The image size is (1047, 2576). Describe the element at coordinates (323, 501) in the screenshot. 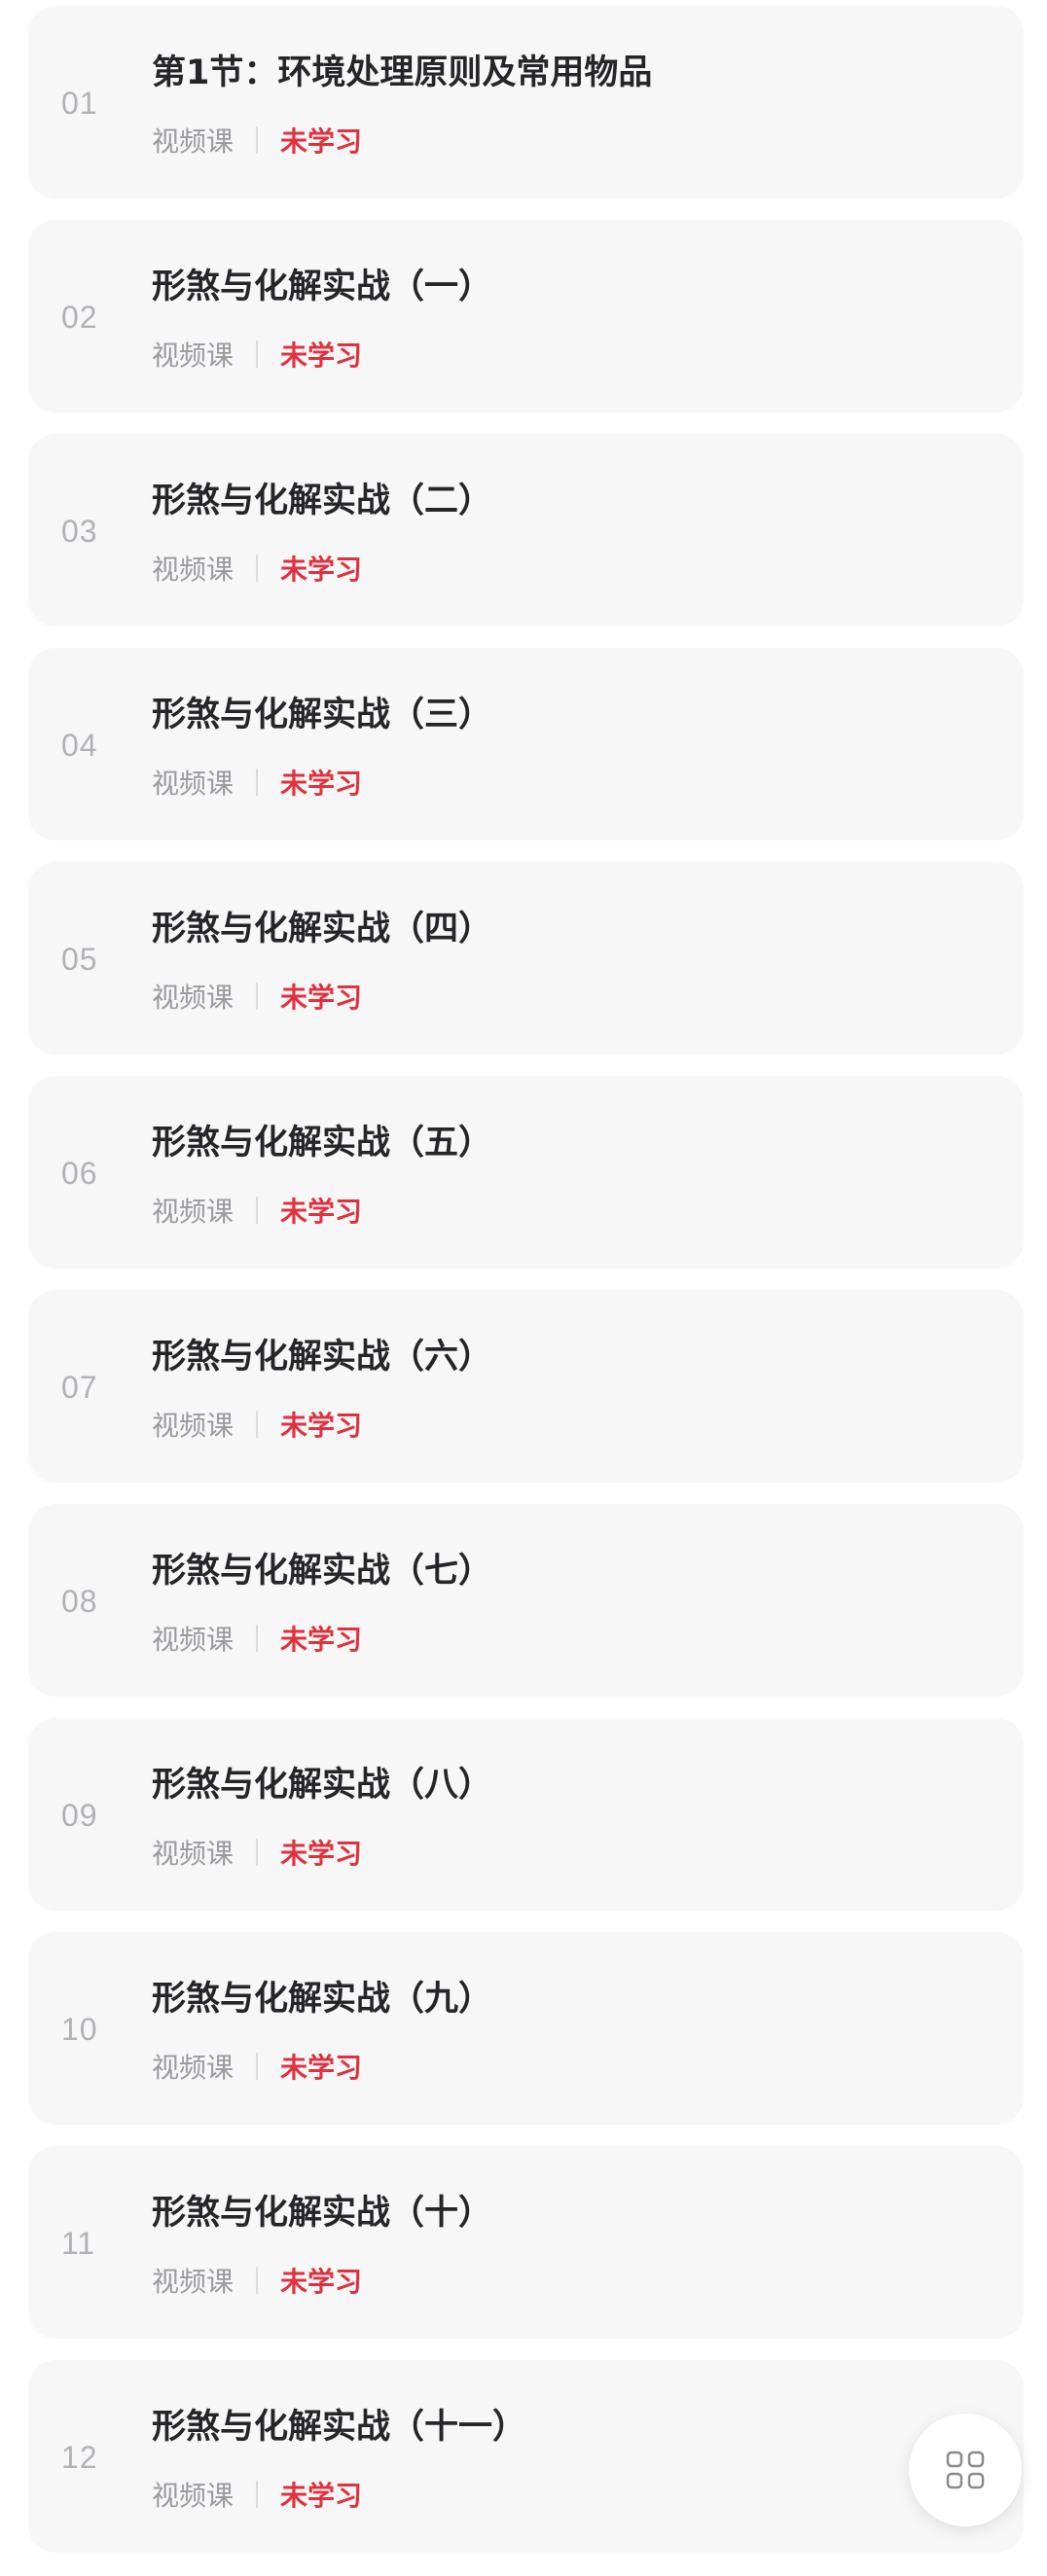

I see `lesson-title: 形煞与化解实战（二）` at that location.